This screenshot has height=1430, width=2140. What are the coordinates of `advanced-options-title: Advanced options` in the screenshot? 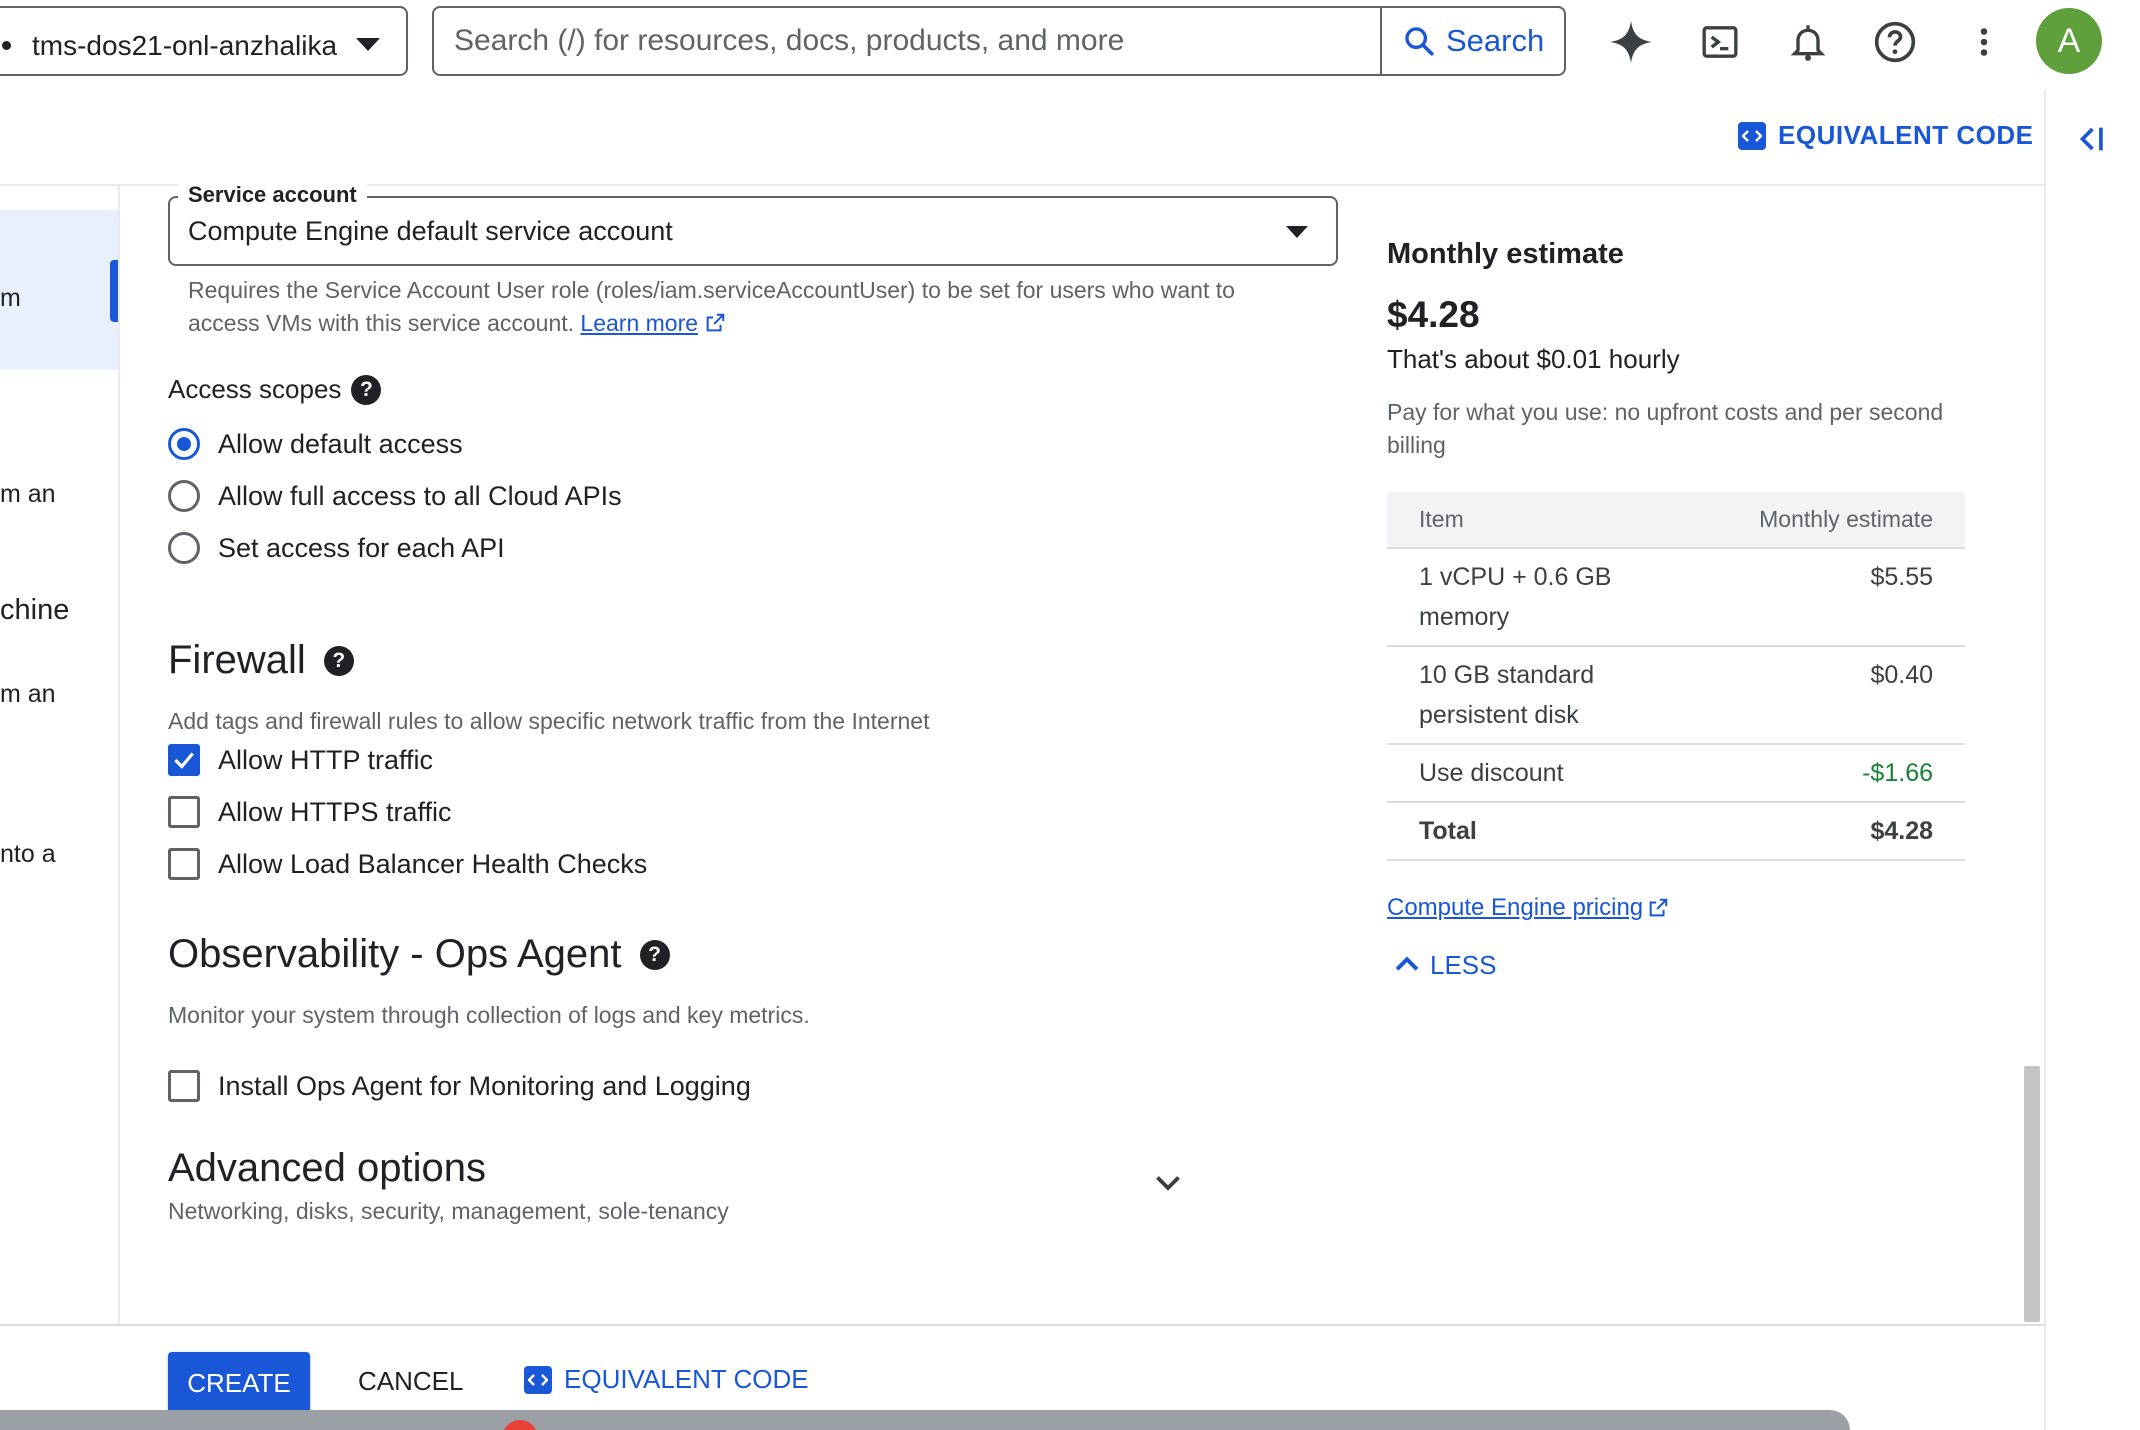 It's located at (327, 1168).